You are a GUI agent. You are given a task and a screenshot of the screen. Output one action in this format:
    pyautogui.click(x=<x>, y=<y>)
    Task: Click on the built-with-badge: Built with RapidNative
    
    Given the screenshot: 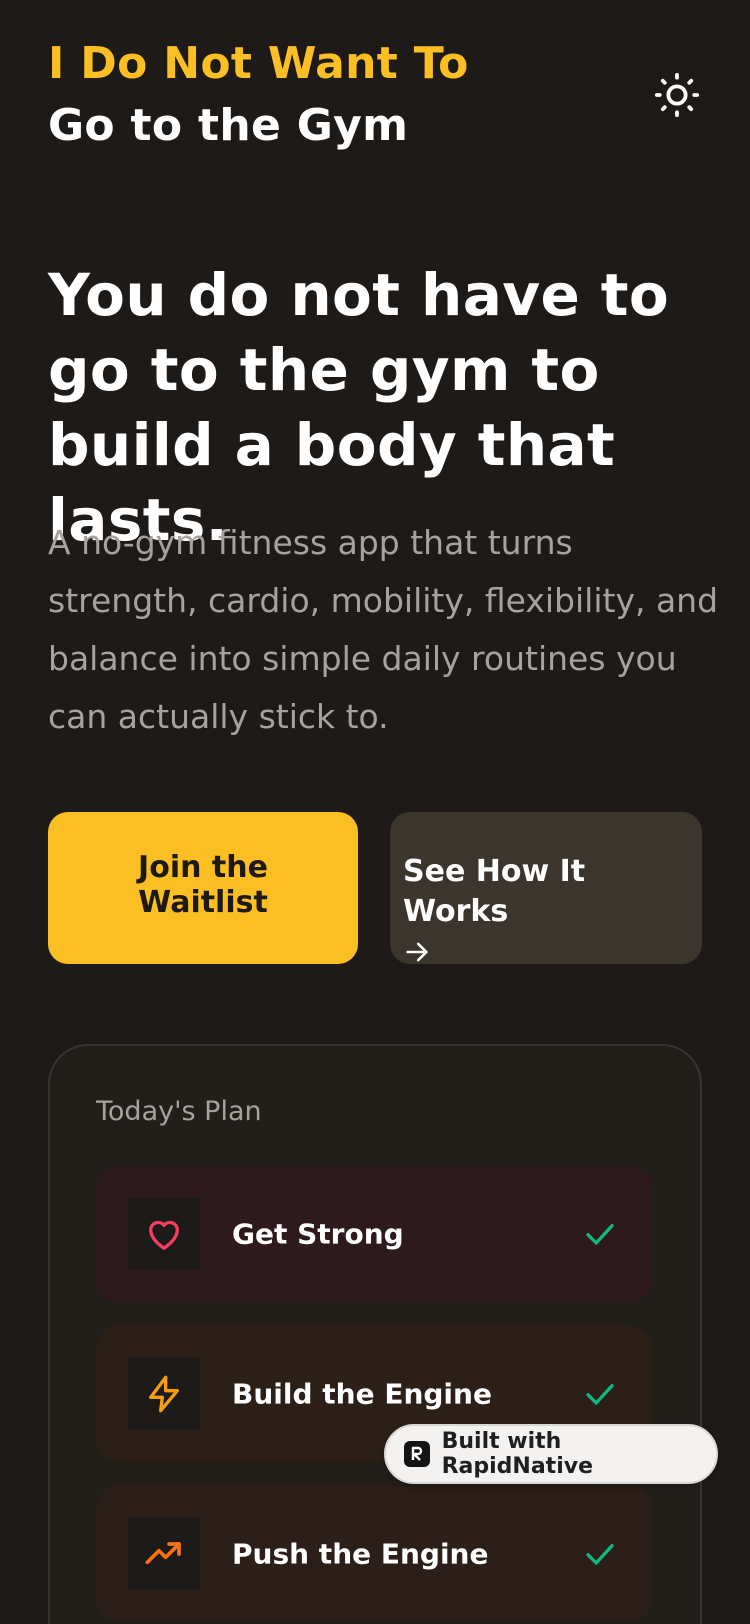 What is the action you would take?
    pyautogui.click(x=551, y=1454)
    